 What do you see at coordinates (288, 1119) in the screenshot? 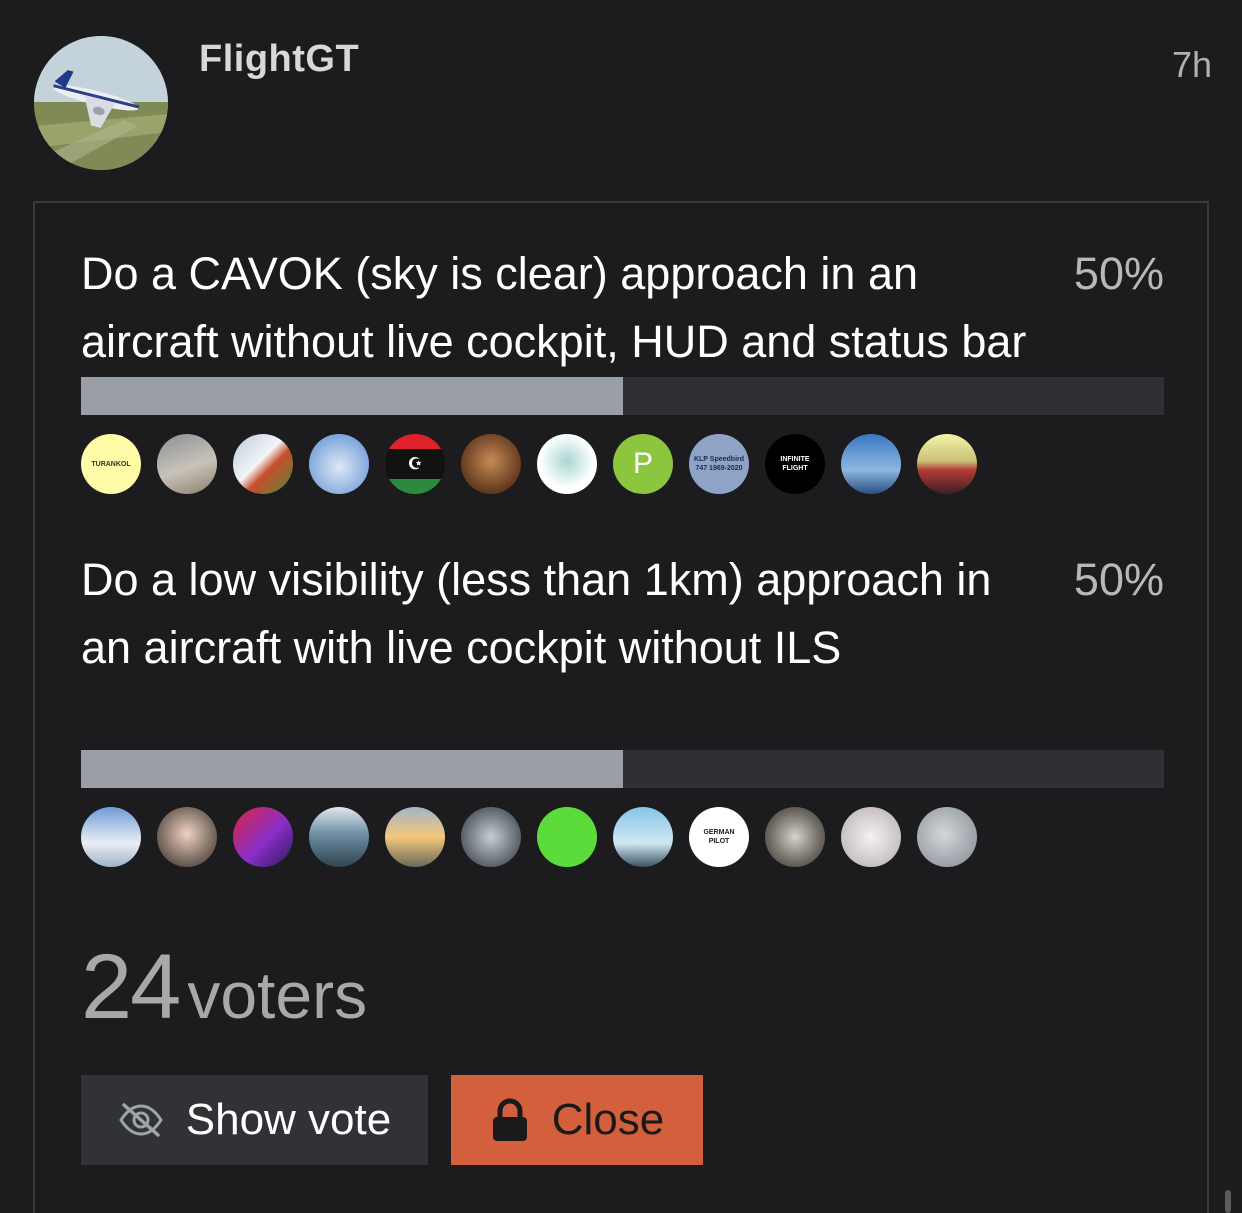
I see `show-vote-label: Show vote` at bounding box center [288, 1119].